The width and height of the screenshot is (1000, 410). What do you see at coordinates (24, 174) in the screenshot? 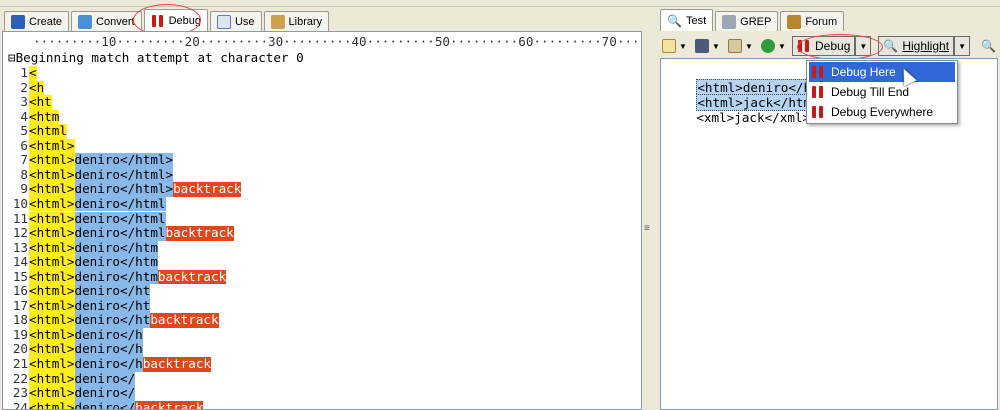
I see `line-number: 8` at bounding box center [24, 174].